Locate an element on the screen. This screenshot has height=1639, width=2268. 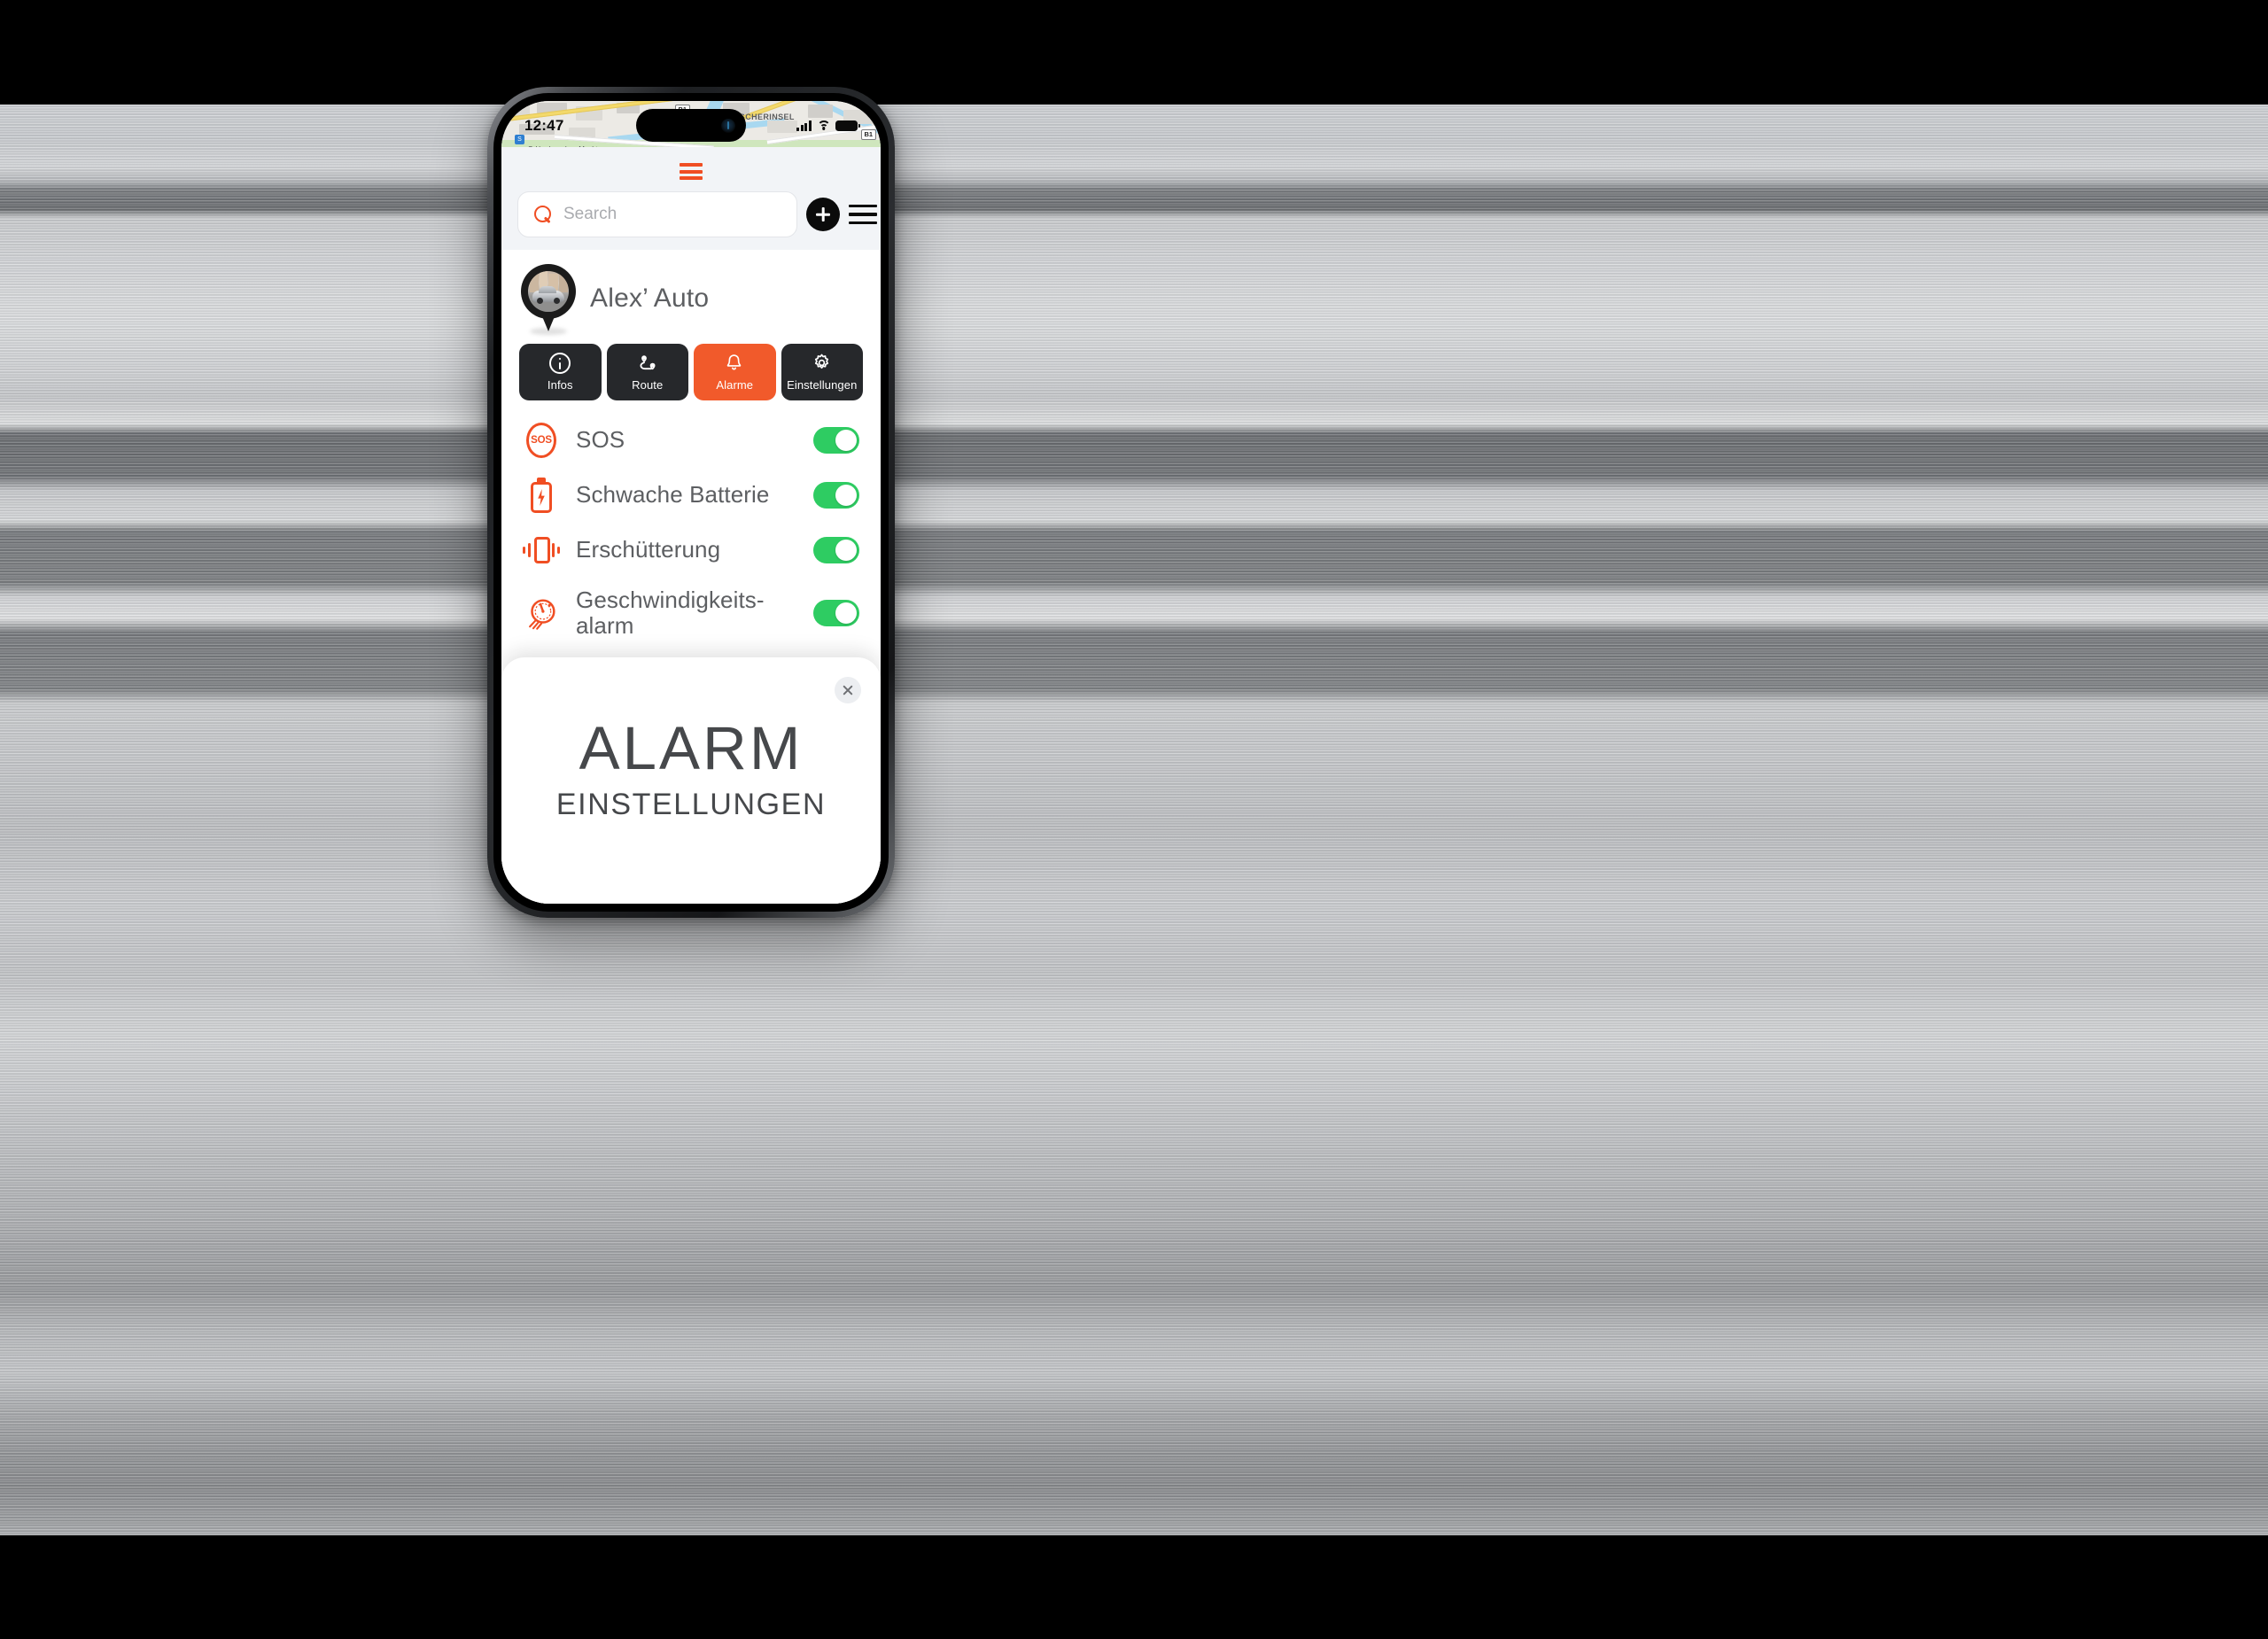
wifi-icon is located at coordinates (823, 125).